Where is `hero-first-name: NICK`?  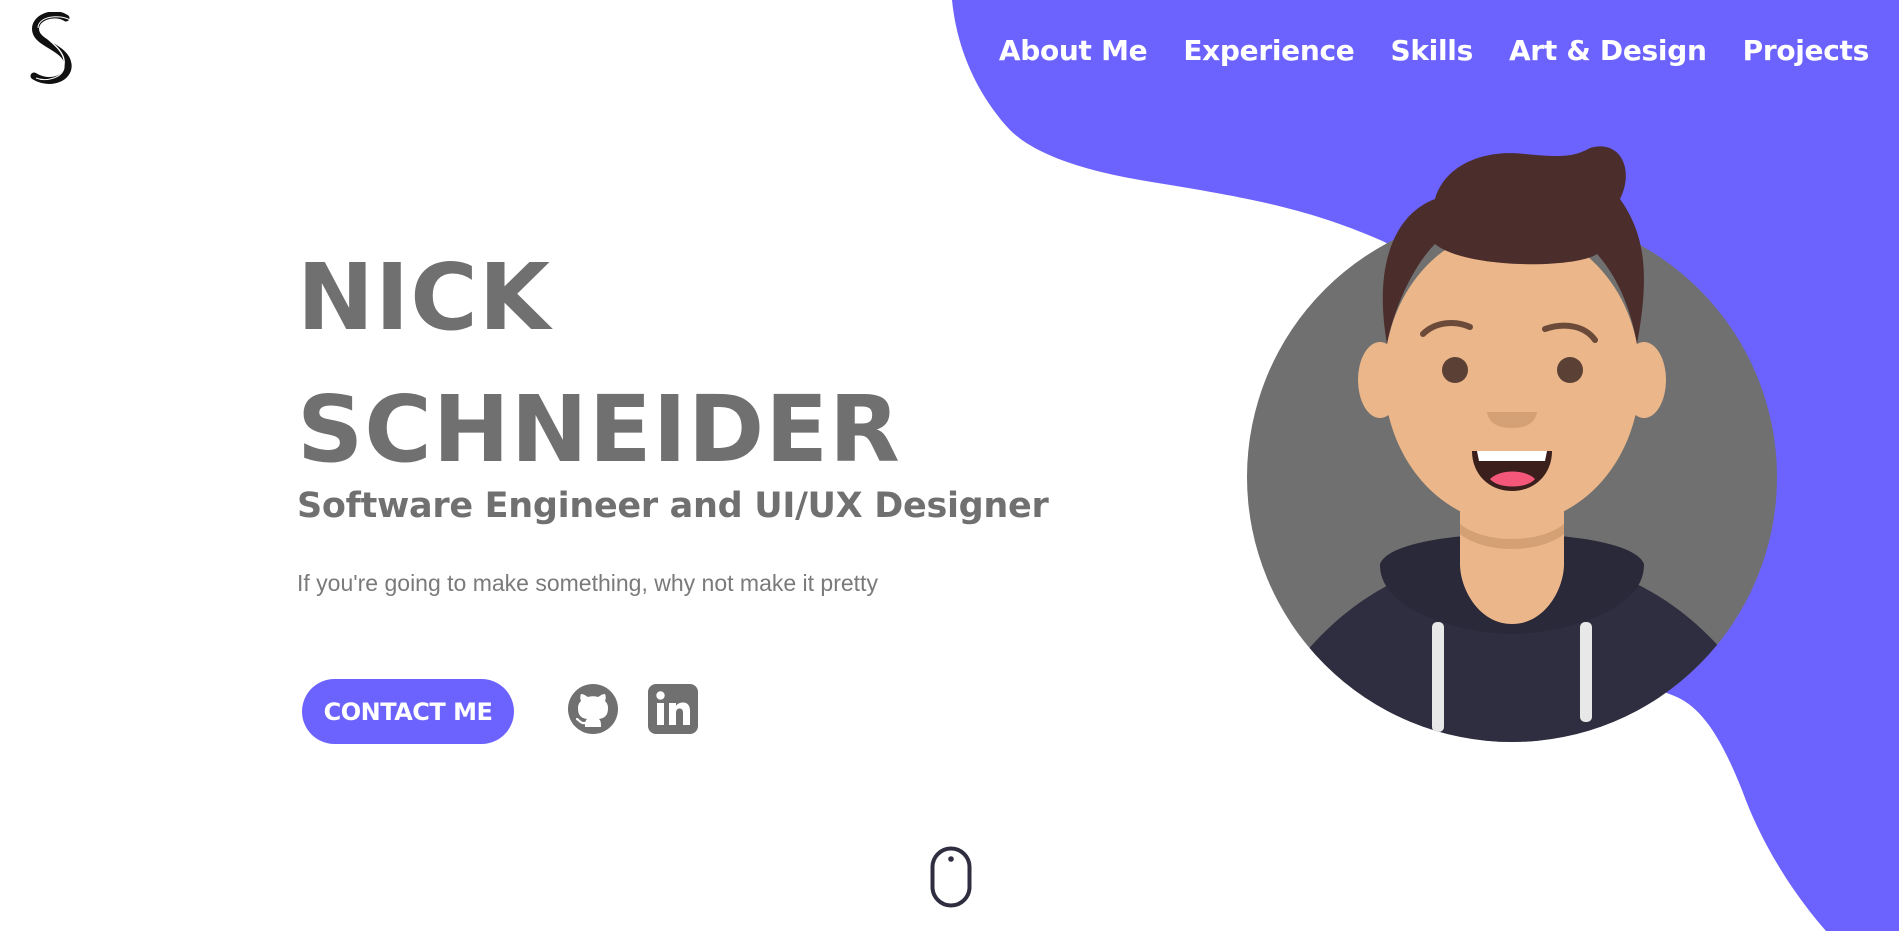 hero-first-name: NICK is located at coordinates (424, 297).